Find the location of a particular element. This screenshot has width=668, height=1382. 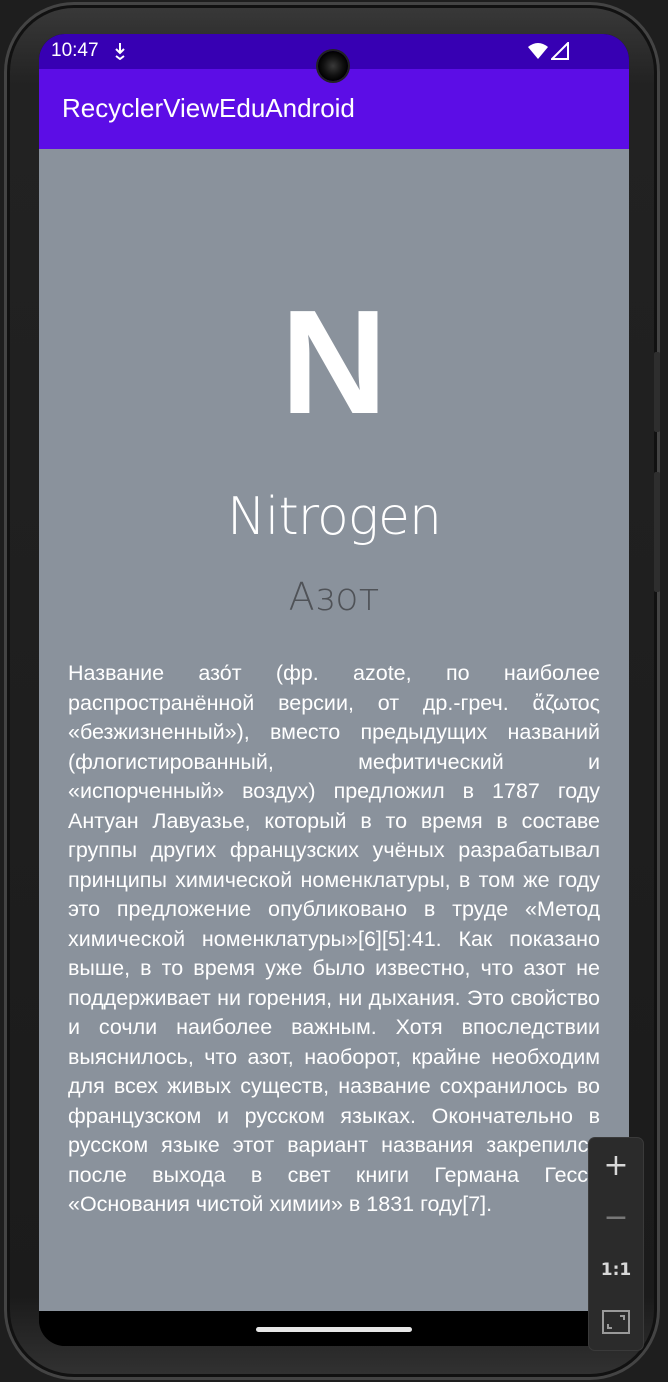

volume-button is located at coordinates (657, 532).